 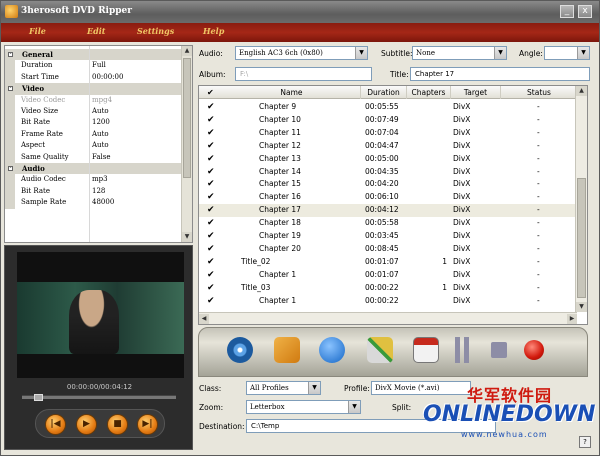 I want to click on property-row: Frame Rate Auto, so click(x=93, y=134).